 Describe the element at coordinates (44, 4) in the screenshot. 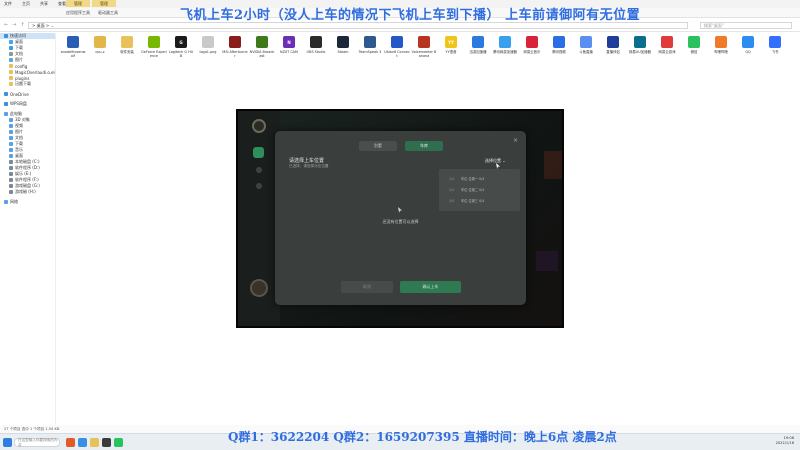

I see `ribbon-tab: 共享` at that location.